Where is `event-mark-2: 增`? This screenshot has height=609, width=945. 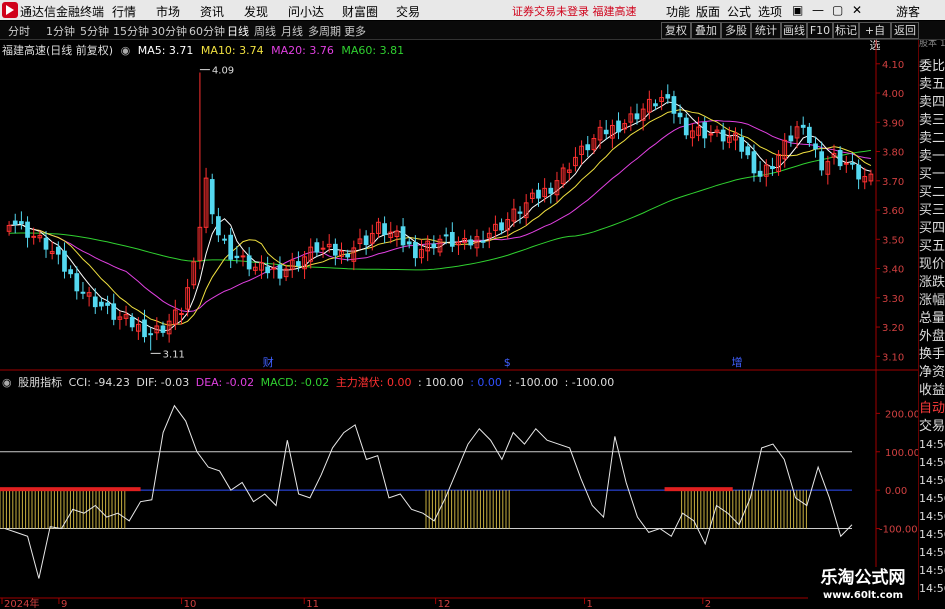
event-mark-2: 增 is located at coordinates (736, 362).